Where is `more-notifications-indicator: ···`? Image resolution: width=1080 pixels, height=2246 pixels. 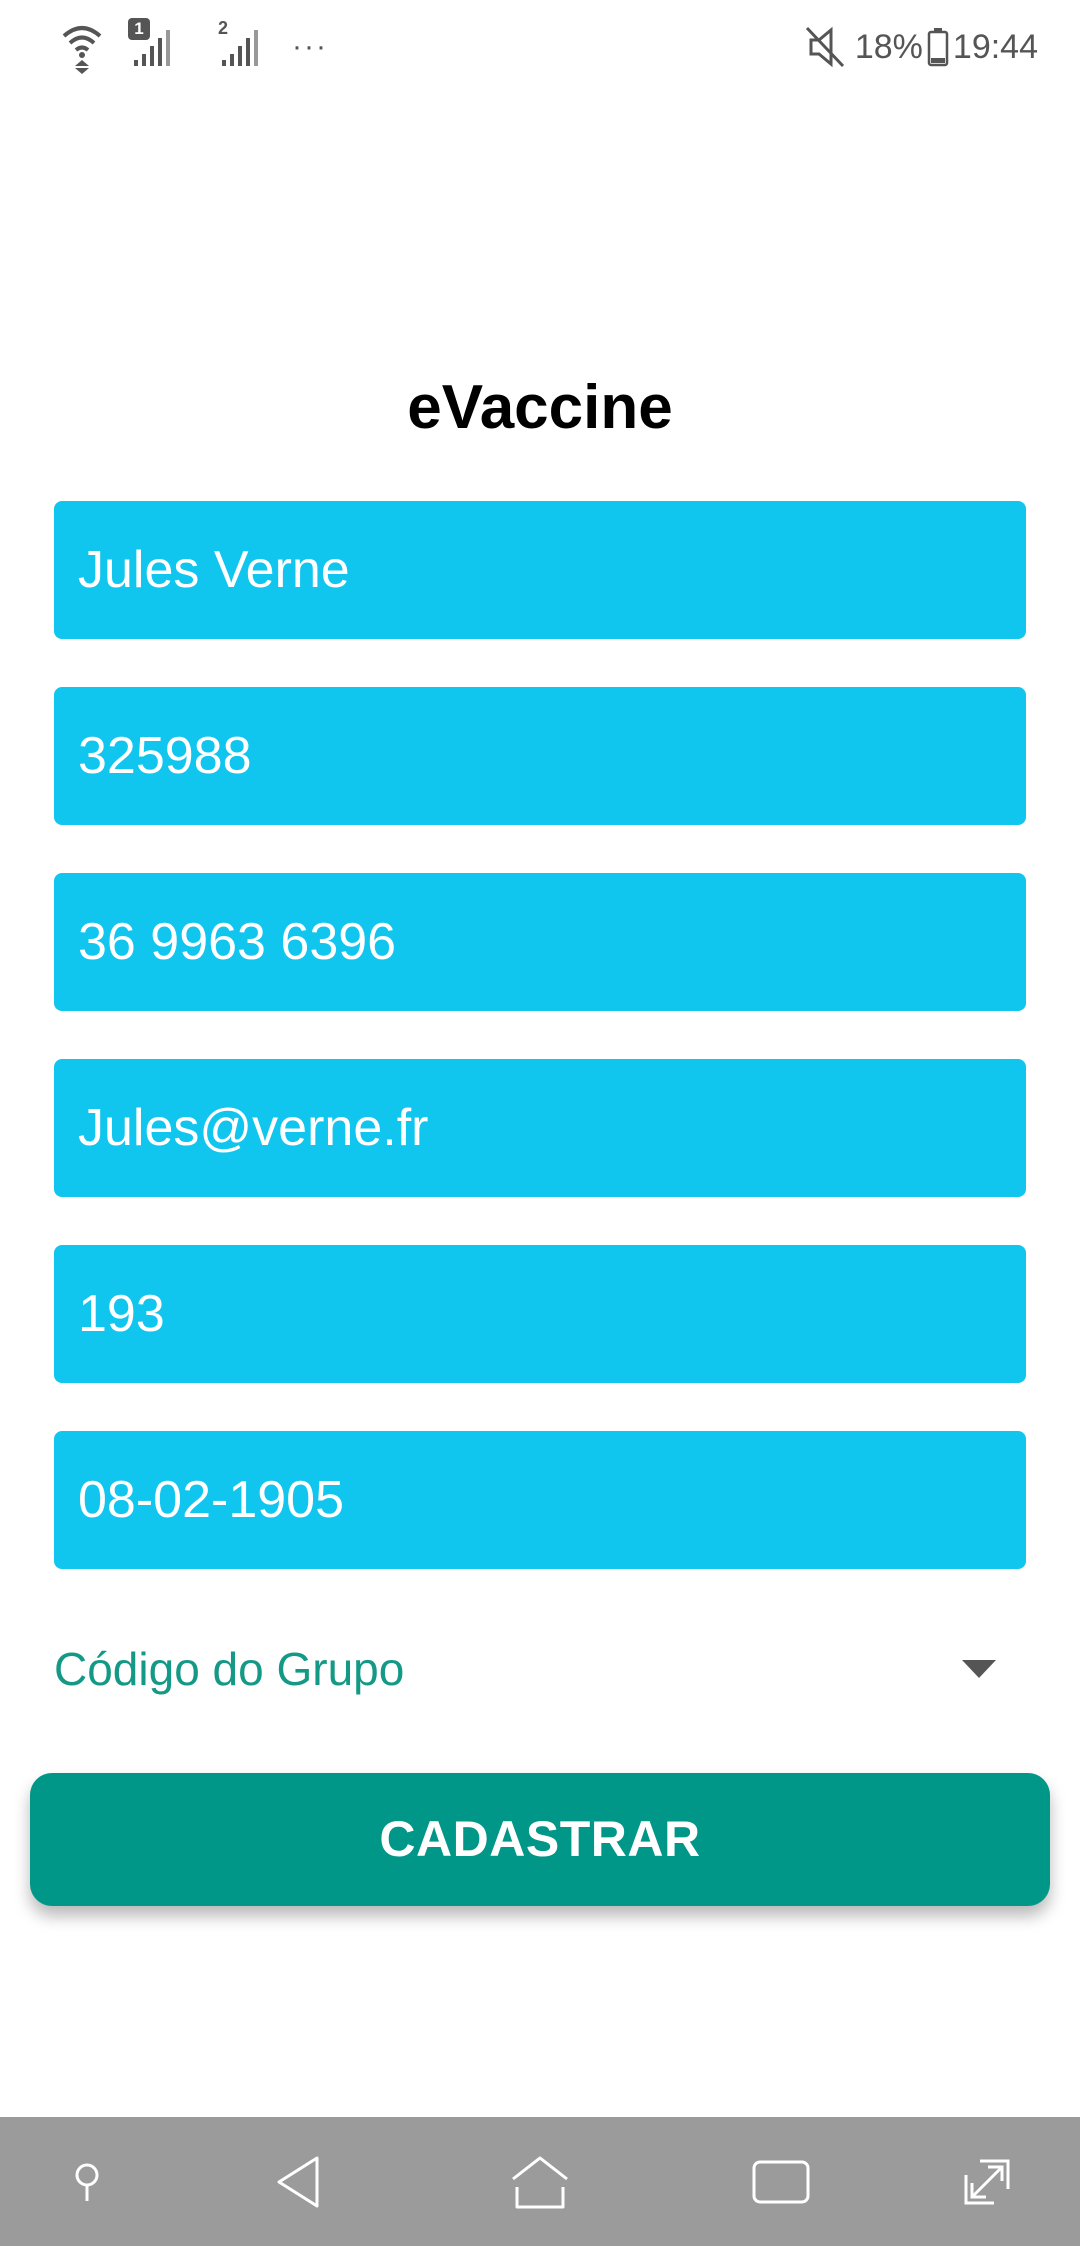 more-notifications-indicator: ··· is located at coordinates (310, 46).